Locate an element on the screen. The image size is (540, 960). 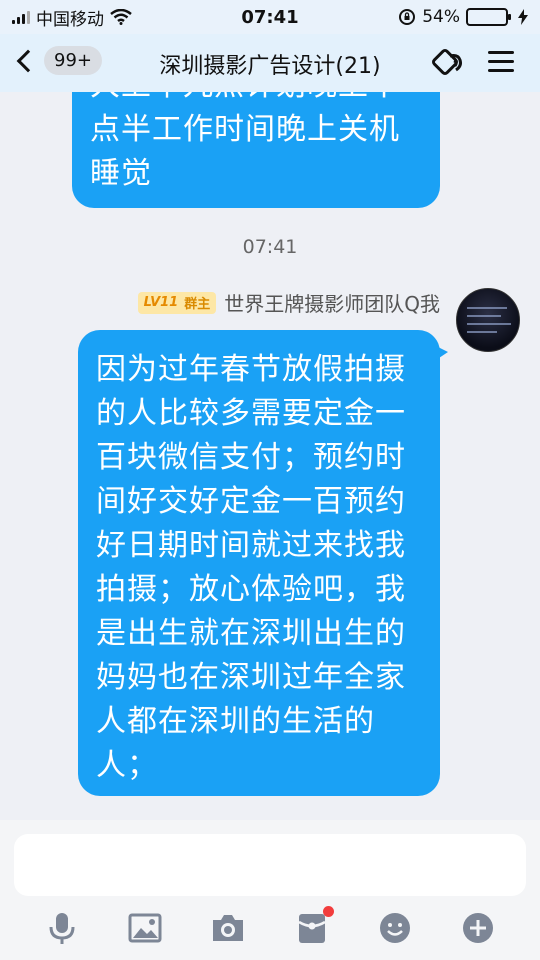
message-line: 因为过年春节放假拍摄 is located at coordinates (251, 369).